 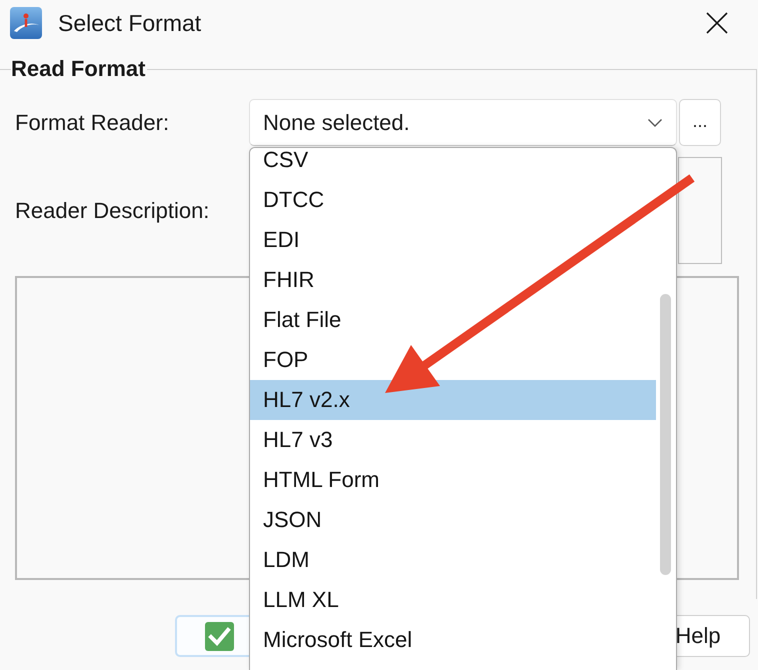 I want to click on field-label: Format Reader:, so click(x=92, y=123).